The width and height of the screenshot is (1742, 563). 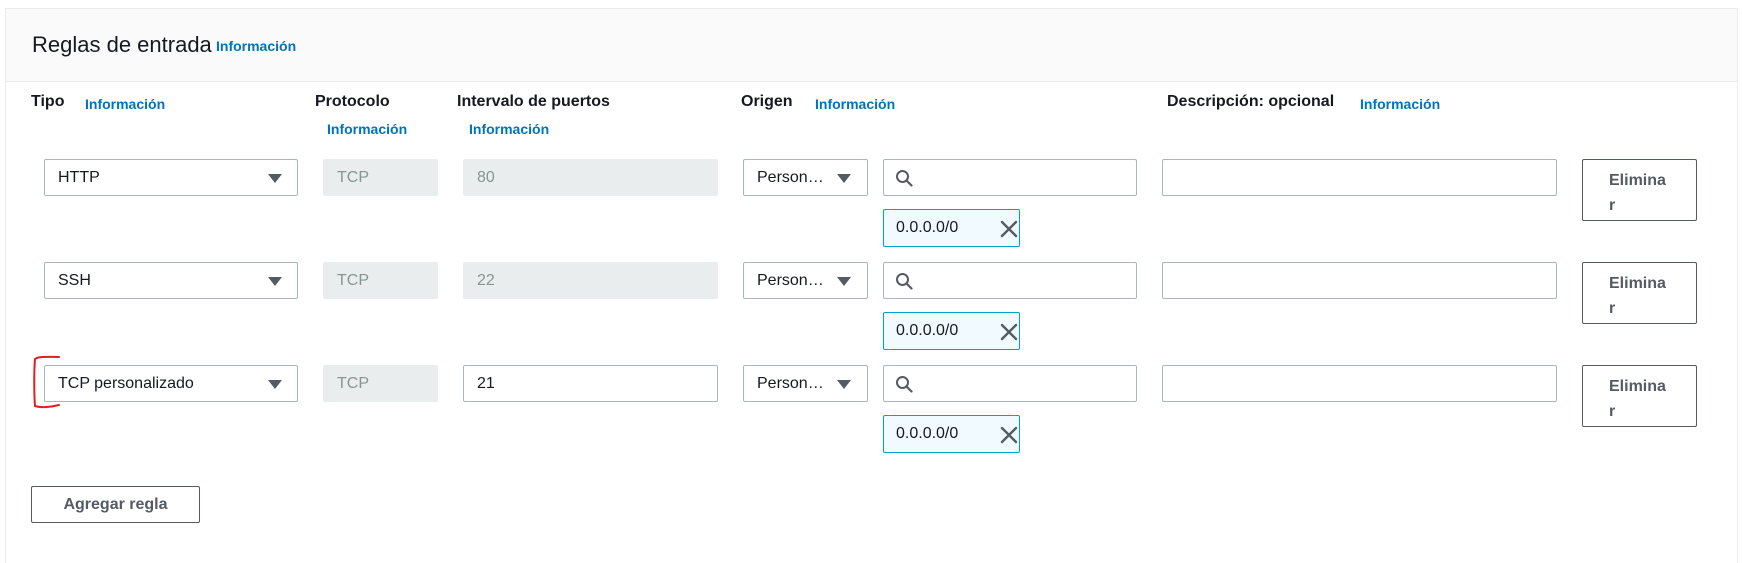 What do you see at coordinates (48, 101) in the screenshot?
I see `column-type-label: Tipo` at bounding box center [48, 101].